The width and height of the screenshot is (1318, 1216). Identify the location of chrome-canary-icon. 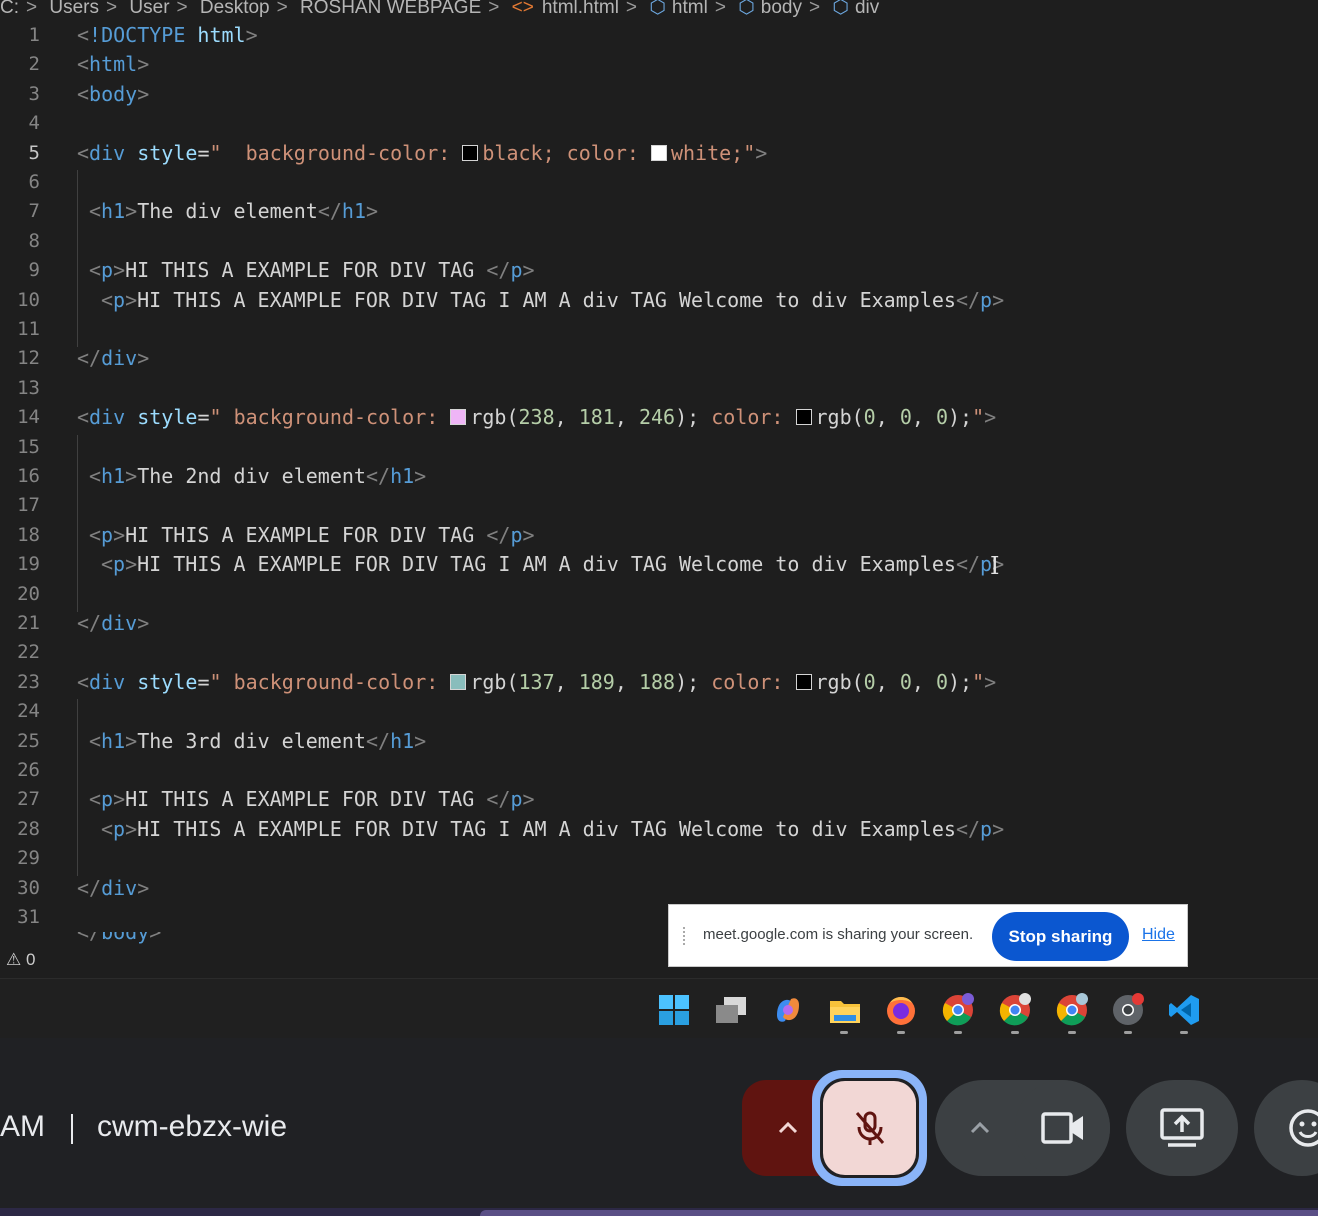
(1128, 1010).